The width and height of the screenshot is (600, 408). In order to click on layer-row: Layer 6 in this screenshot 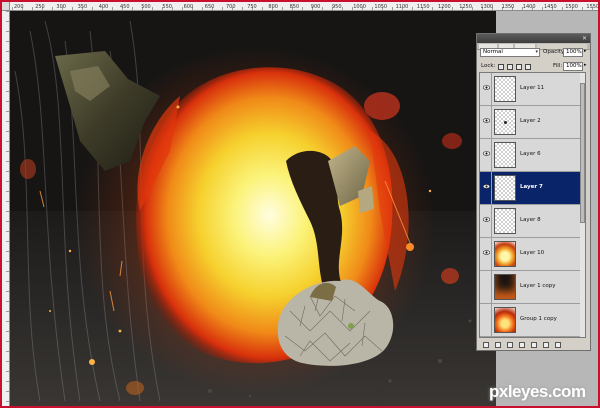, I will do `click(530, 155)`.